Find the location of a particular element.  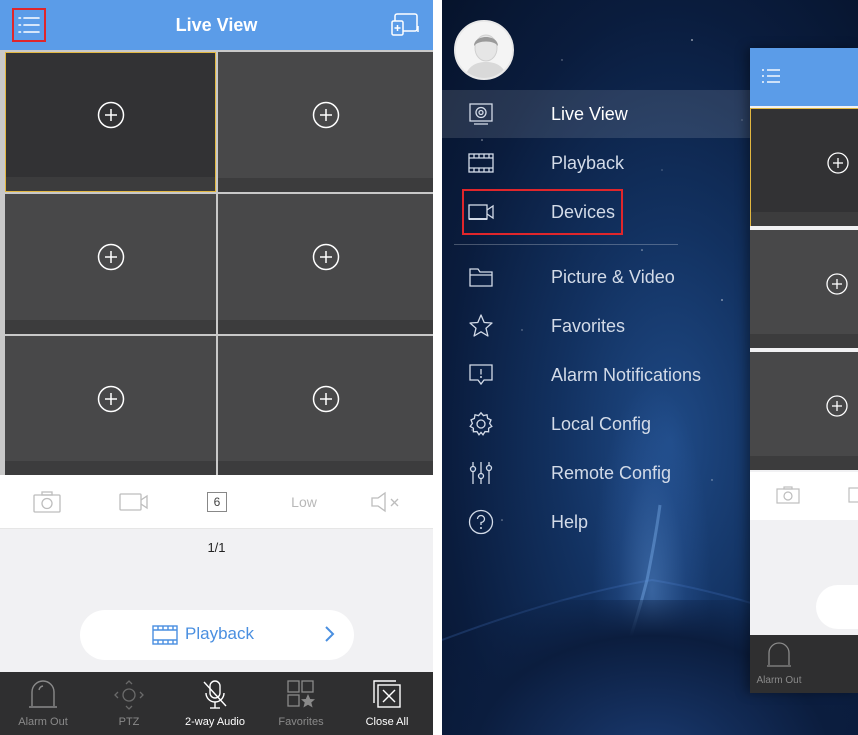

live-view-panel-peek: Alarm Out is located at coordinates (804, 370).